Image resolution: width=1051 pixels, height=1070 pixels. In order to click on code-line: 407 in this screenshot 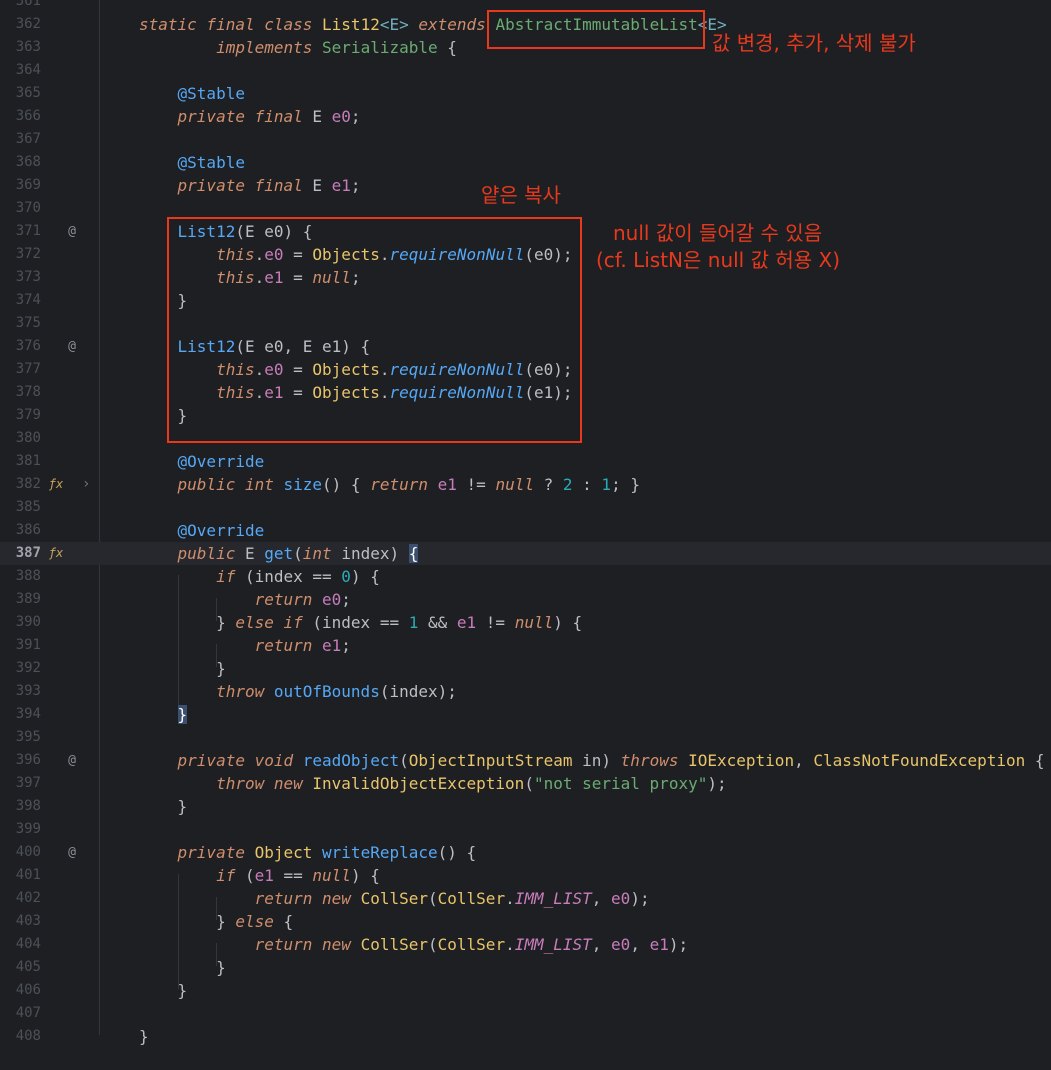, I will do `click(525, 1013)`.